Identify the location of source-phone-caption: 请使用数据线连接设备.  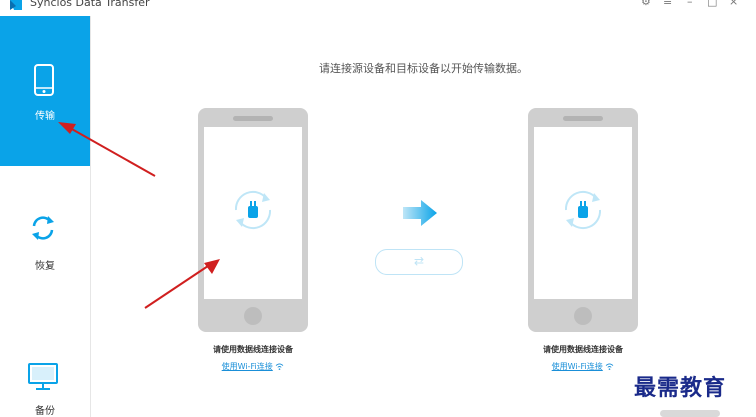
(253, 349).